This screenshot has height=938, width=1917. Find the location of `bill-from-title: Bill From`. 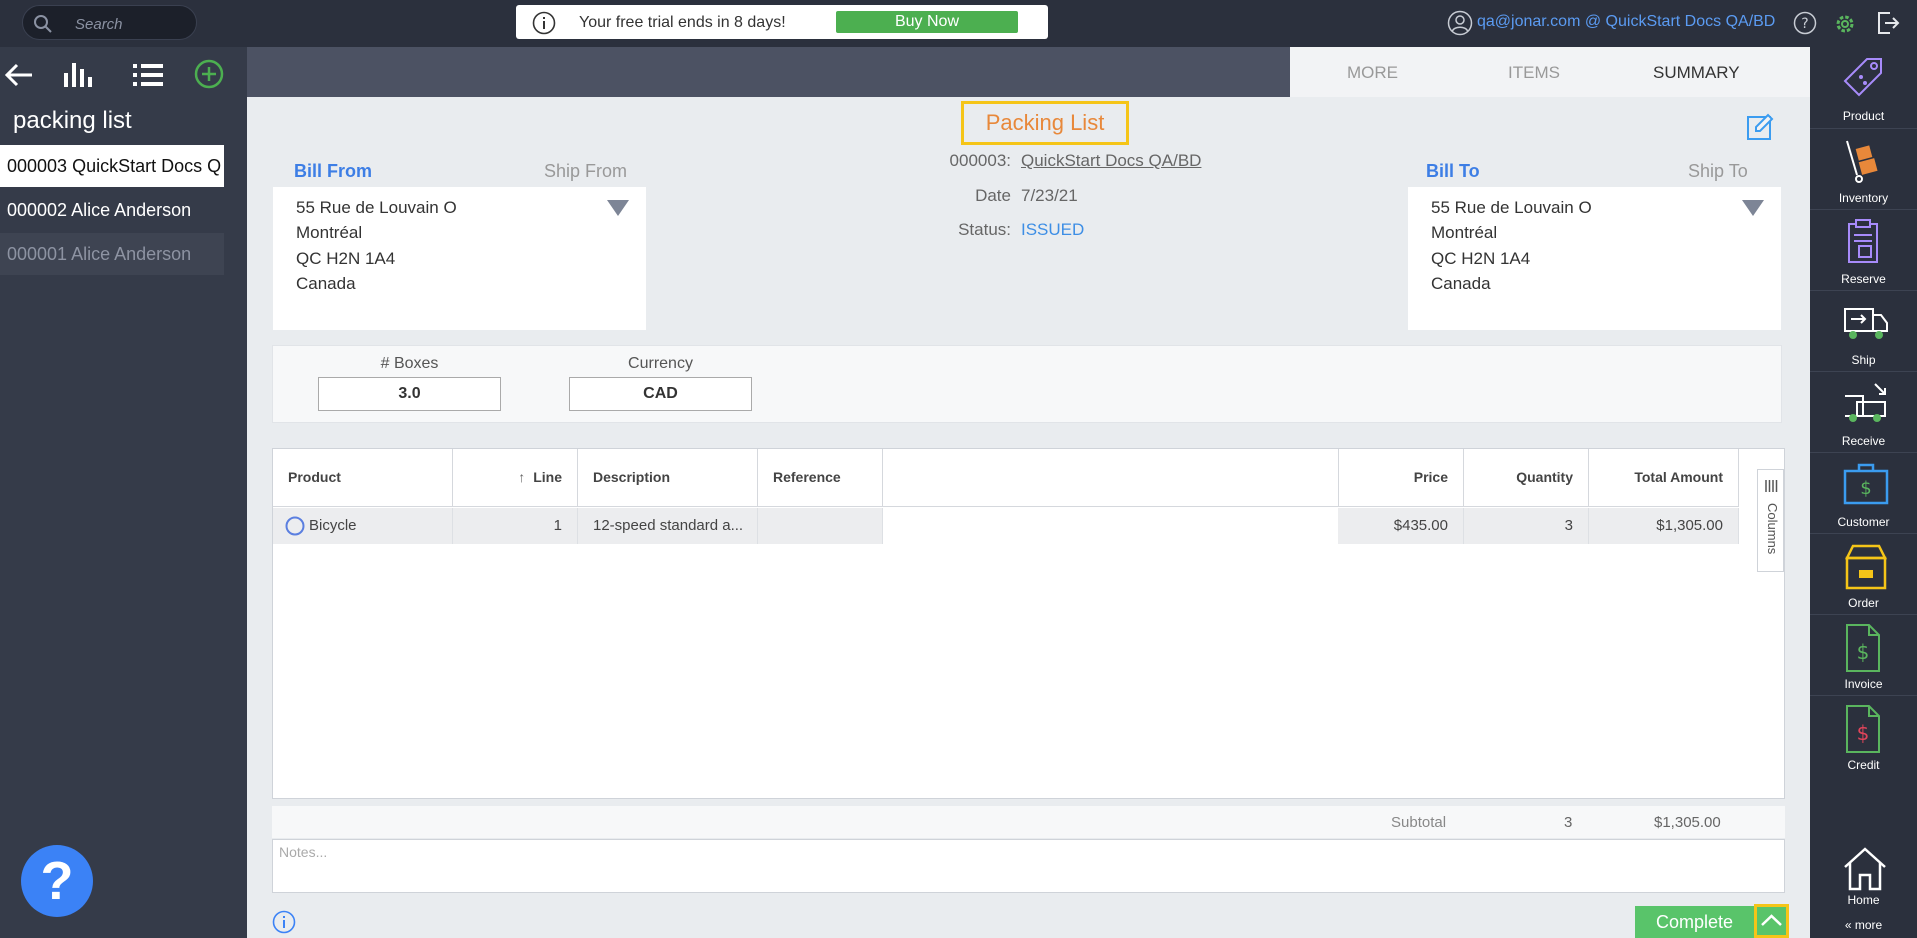

bill-from-title: Bill From is located at coordinates (333, 171).